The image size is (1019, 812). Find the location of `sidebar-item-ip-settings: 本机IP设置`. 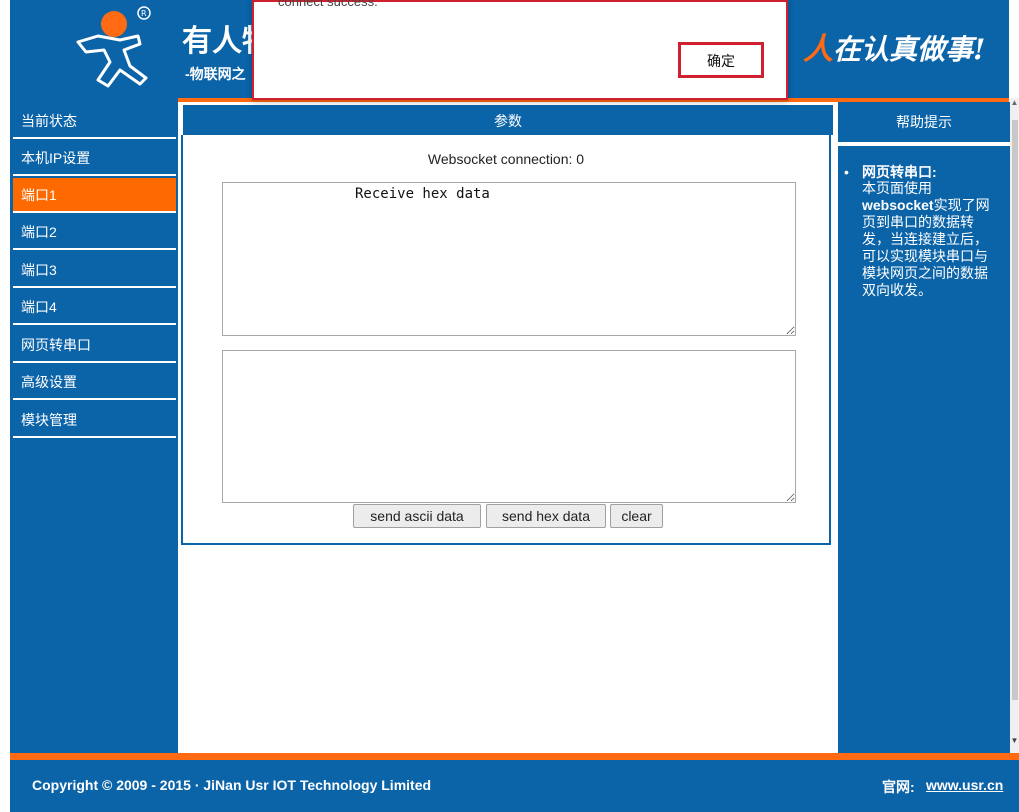

sidebar-item-ip-settings: 本机IP设置 is located at coordinates (94, 158).